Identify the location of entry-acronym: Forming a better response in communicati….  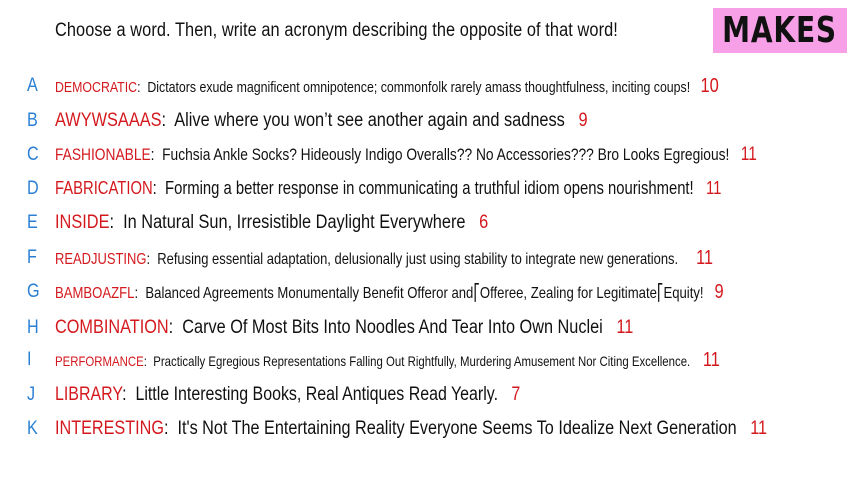
(429, 188).